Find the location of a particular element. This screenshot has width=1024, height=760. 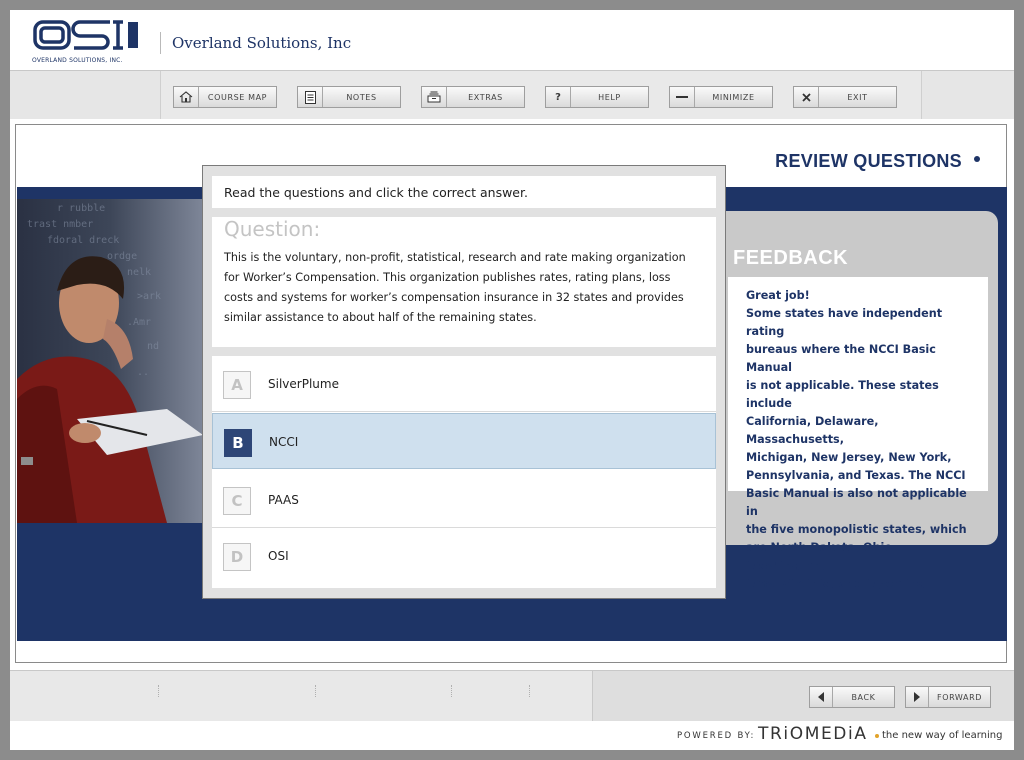

forward-label: FORWARD is located at coordinates (959, 697).